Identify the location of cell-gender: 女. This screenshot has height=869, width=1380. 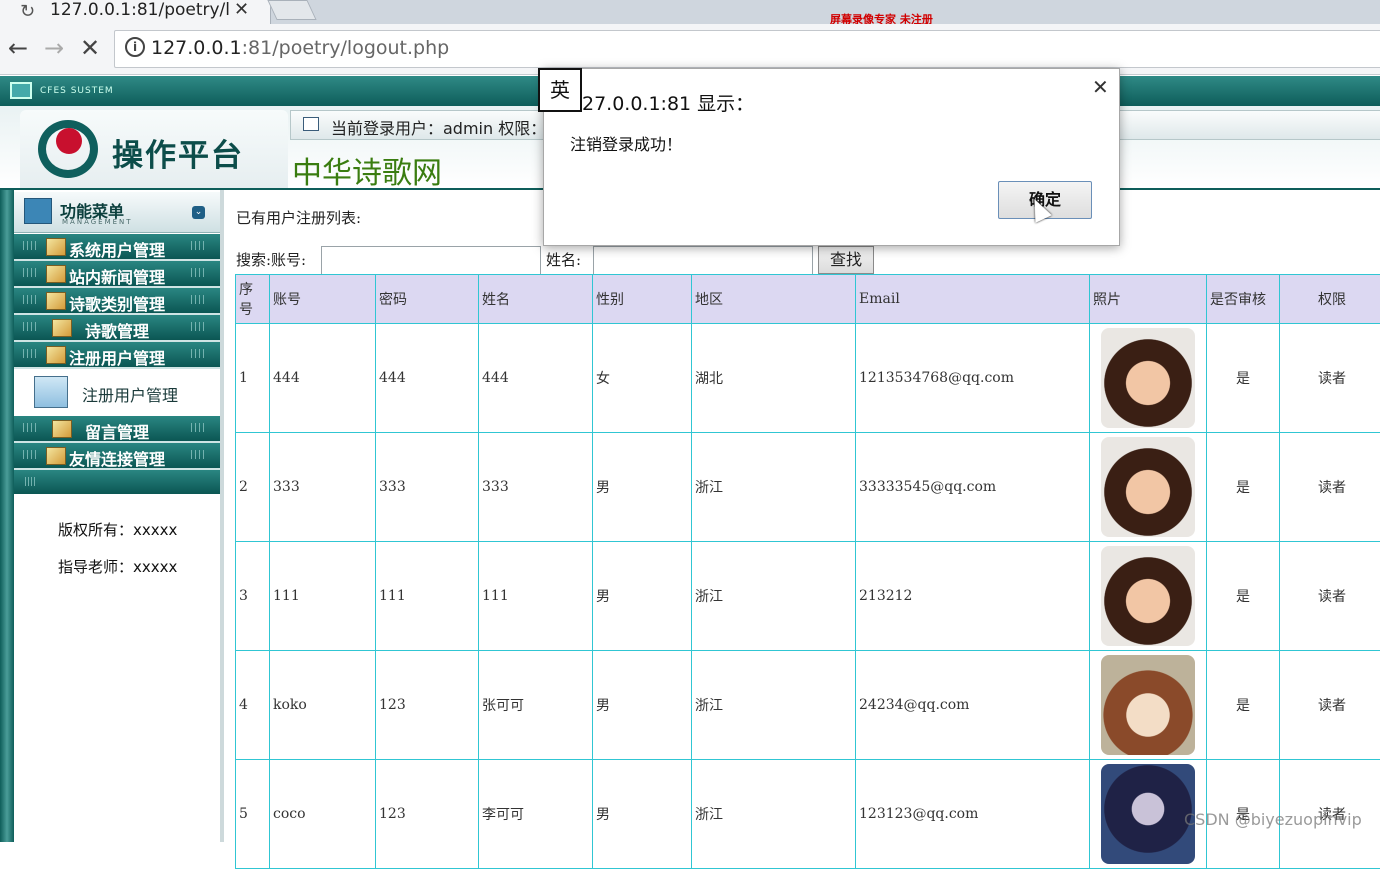
(642, 378).